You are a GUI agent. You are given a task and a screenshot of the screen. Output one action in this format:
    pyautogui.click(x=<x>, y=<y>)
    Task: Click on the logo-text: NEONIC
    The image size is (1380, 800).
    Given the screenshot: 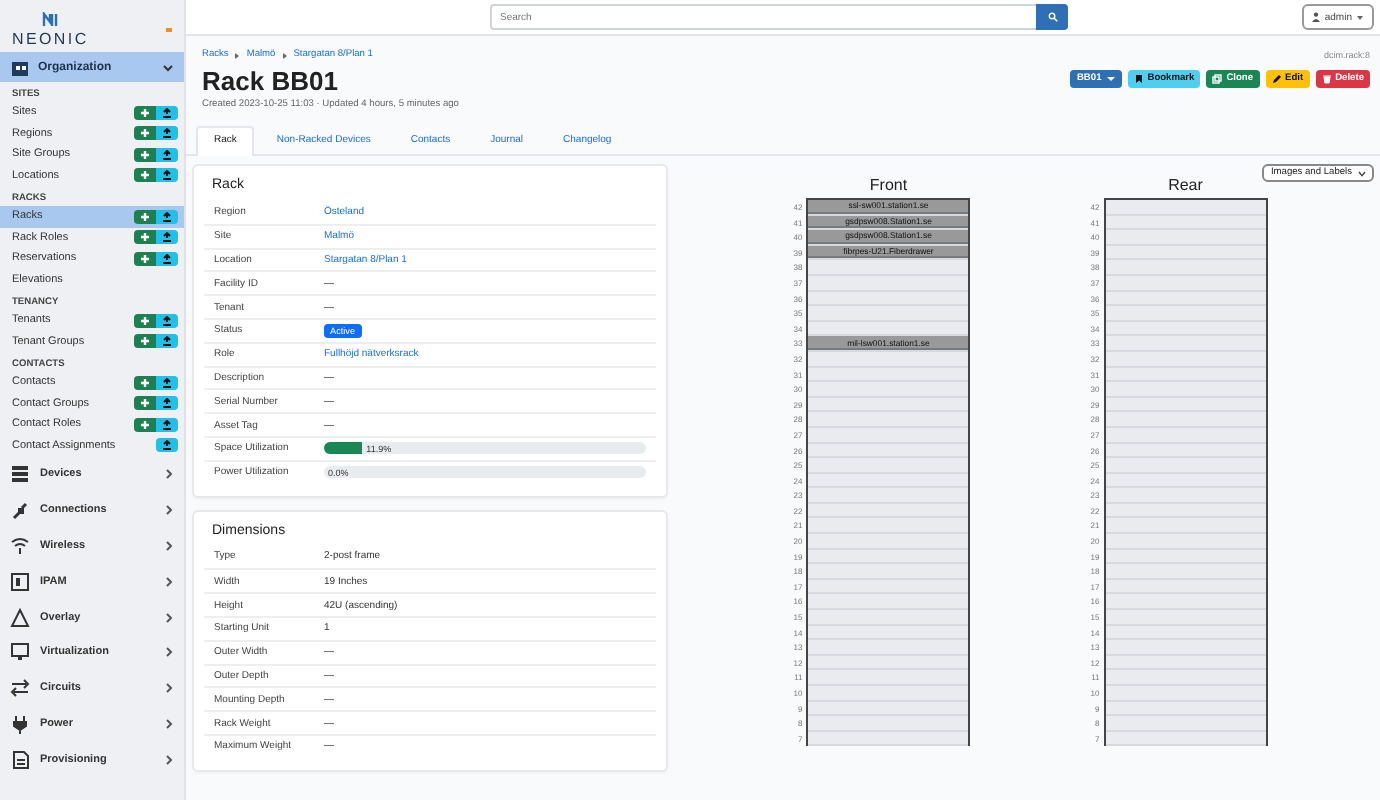 What is the action you would take?
    pyautogui.click(x=50, y=39)
    